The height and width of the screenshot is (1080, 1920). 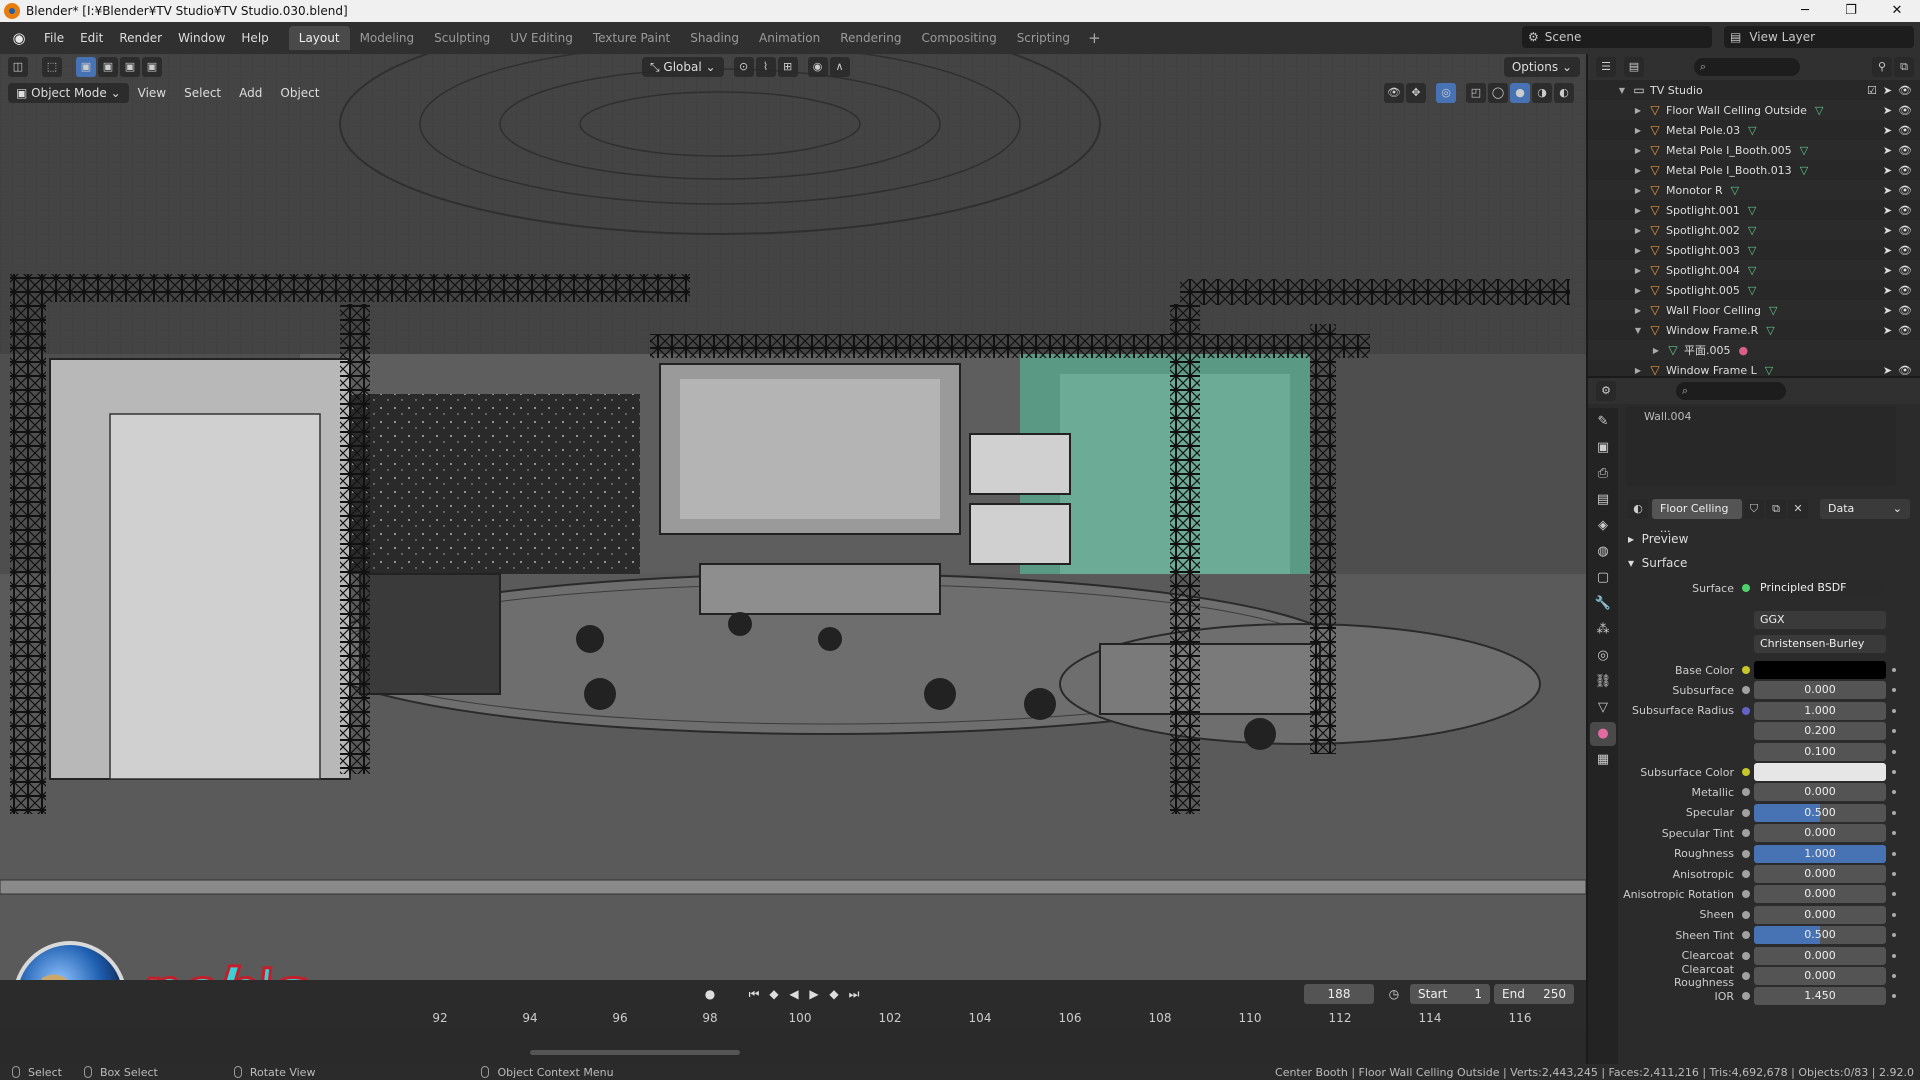 I want to click on falloff-icon: ∧, so click(x=839, y=67).